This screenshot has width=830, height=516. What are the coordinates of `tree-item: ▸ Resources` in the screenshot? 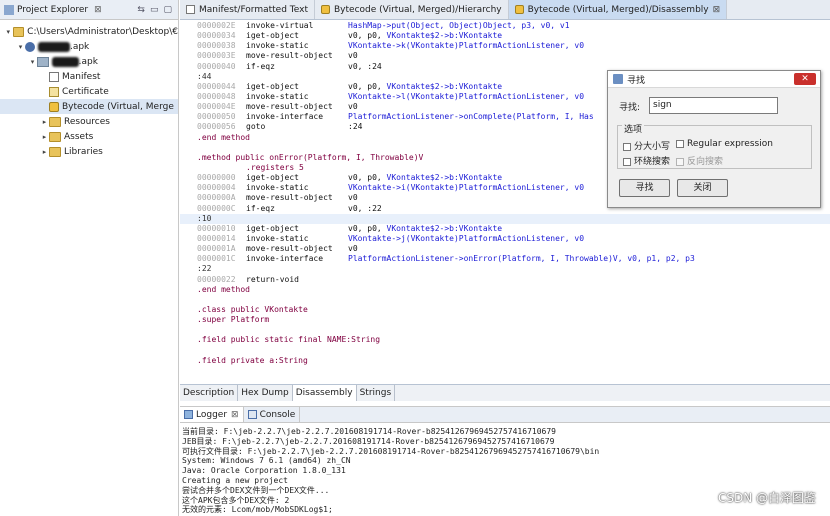 It's located at (89, 121).